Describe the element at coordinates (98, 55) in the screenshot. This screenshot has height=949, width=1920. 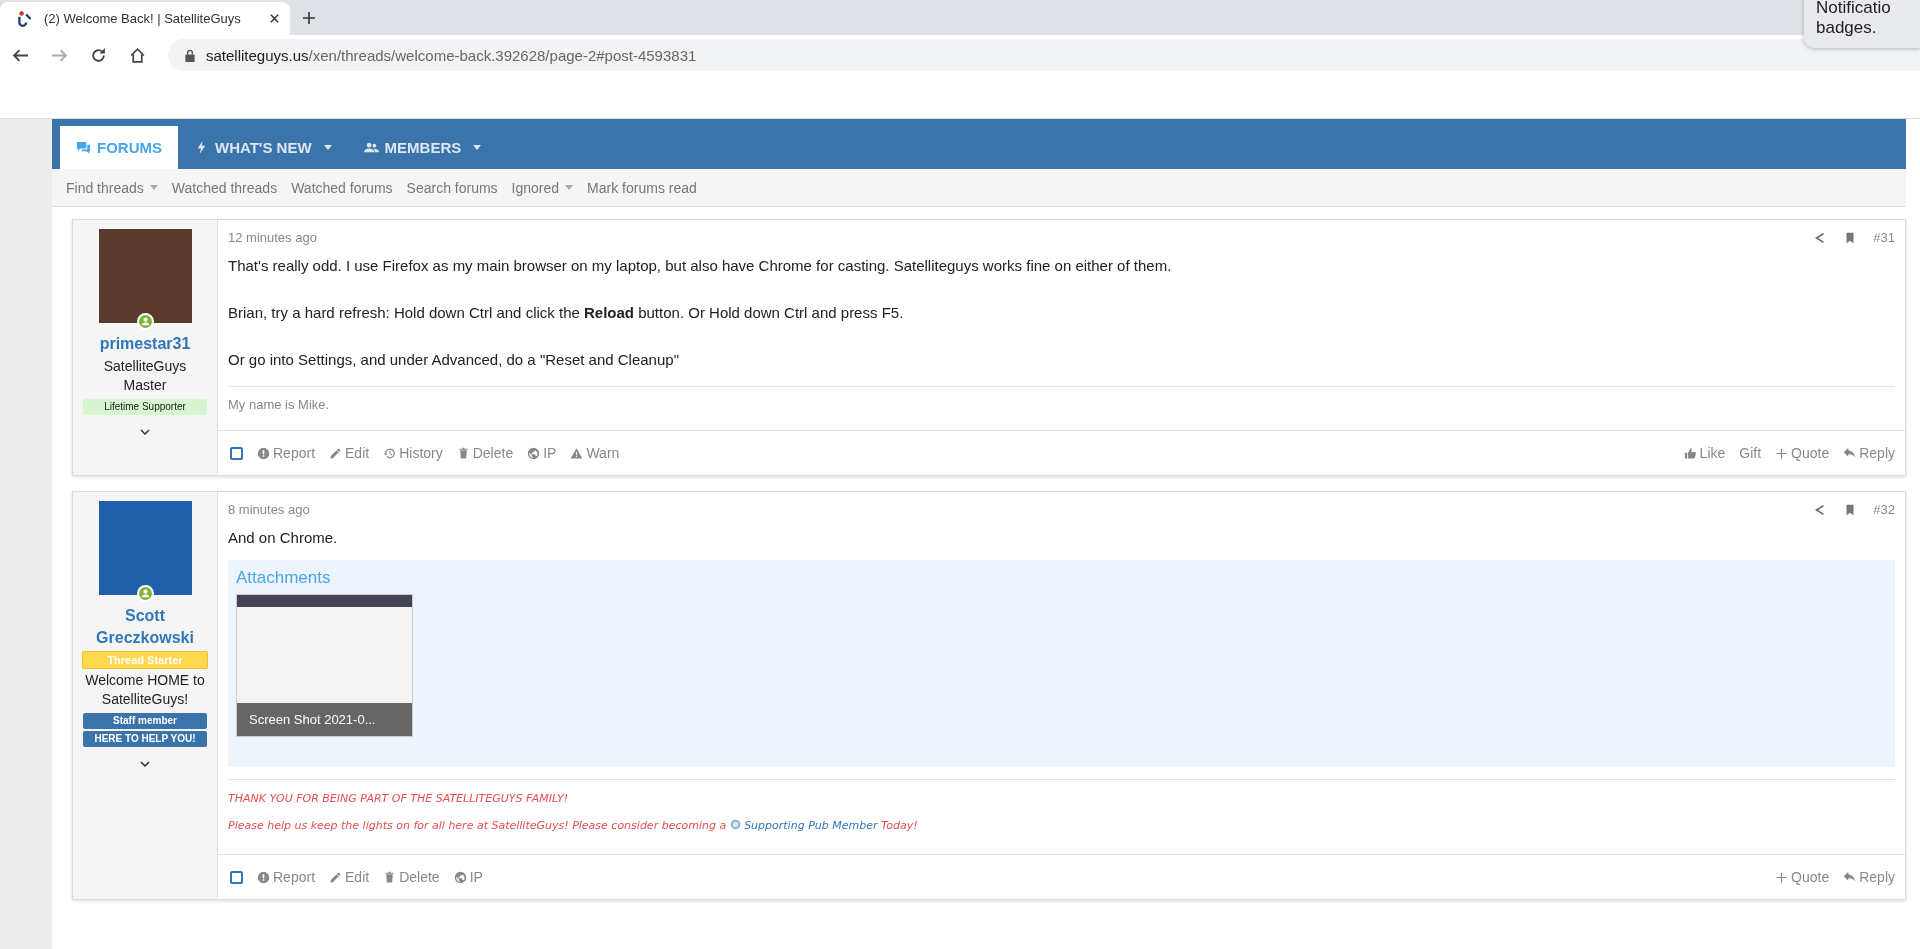
I see `reload-icon` at that location.